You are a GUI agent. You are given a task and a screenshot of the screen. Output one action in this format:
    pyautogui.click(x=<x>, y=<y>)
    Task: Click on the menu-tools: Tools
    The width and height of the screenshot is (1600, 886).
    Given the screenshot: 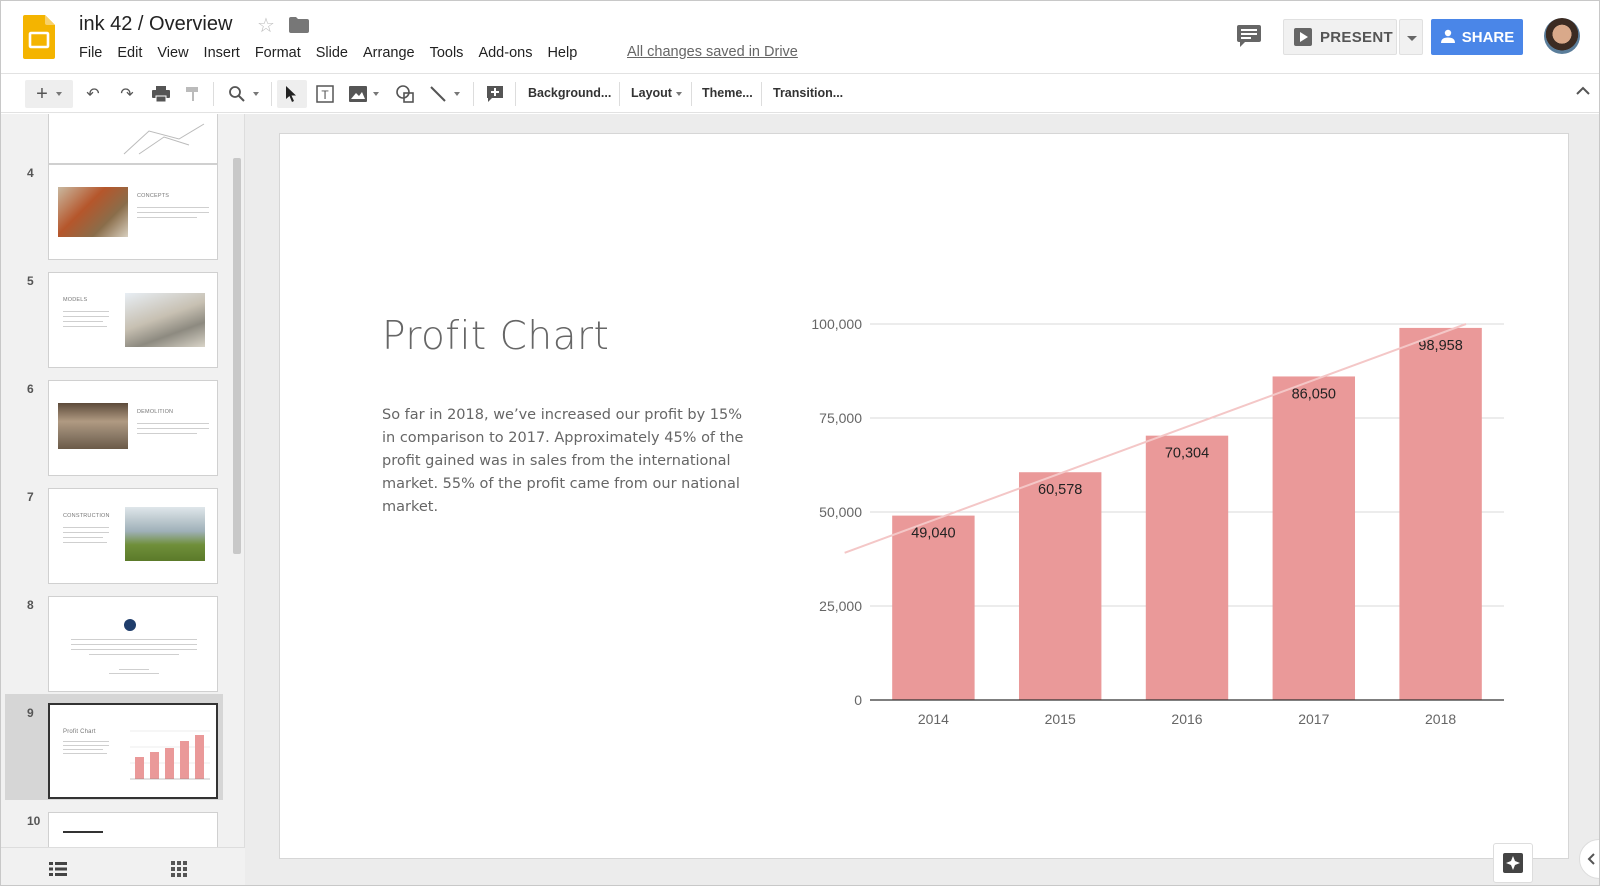 What is the action you would take?
    pyautogui.click(x=451, y=53)
    